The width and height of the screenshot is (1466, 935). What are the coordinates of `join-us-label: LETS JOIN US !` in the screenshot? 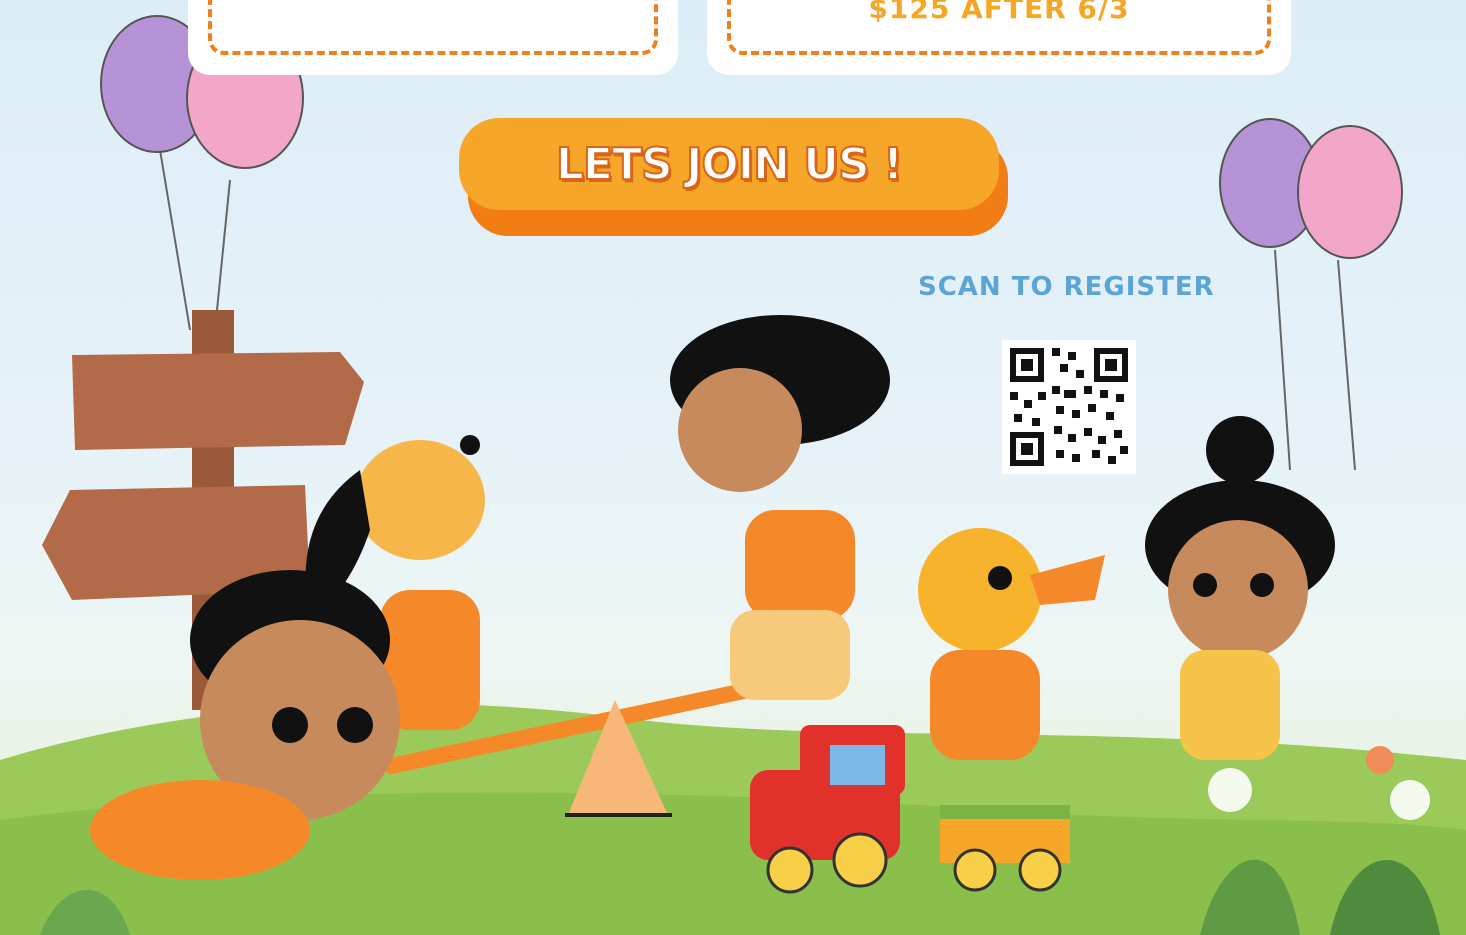 It's located at (729, 164).